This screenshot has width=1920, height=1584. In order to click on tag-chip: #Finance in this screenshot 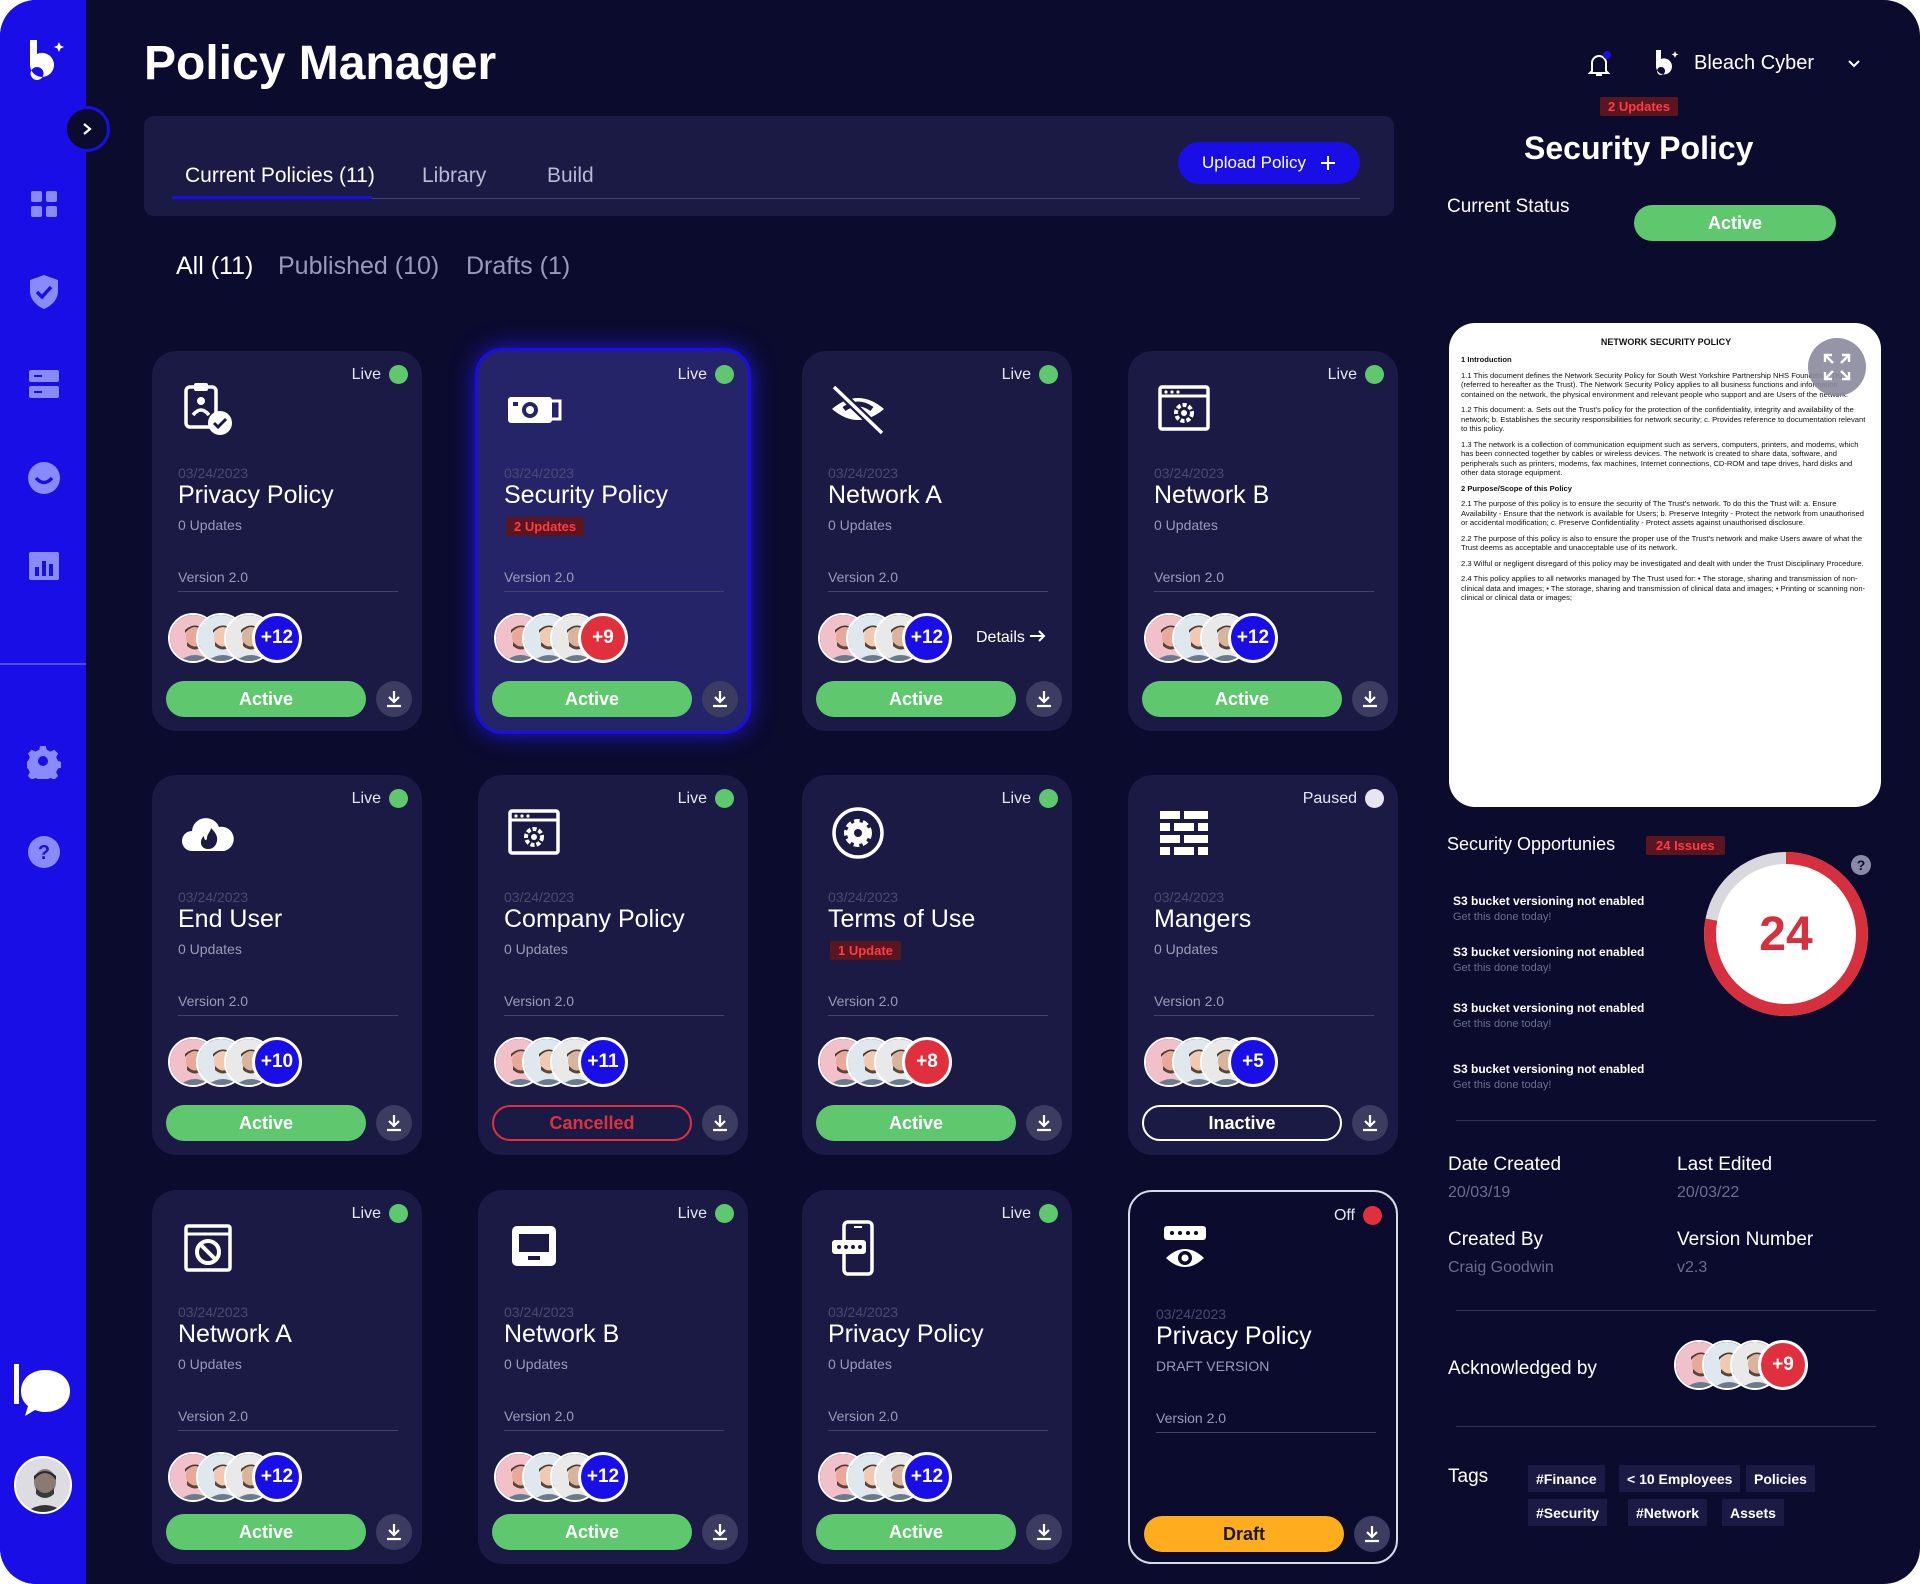, I will do `click(1566, 1478)`.